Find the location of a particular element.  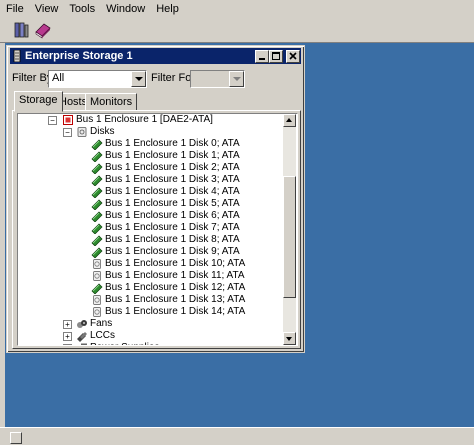

tab-storage: Storage is located at coordinates (38, 101).